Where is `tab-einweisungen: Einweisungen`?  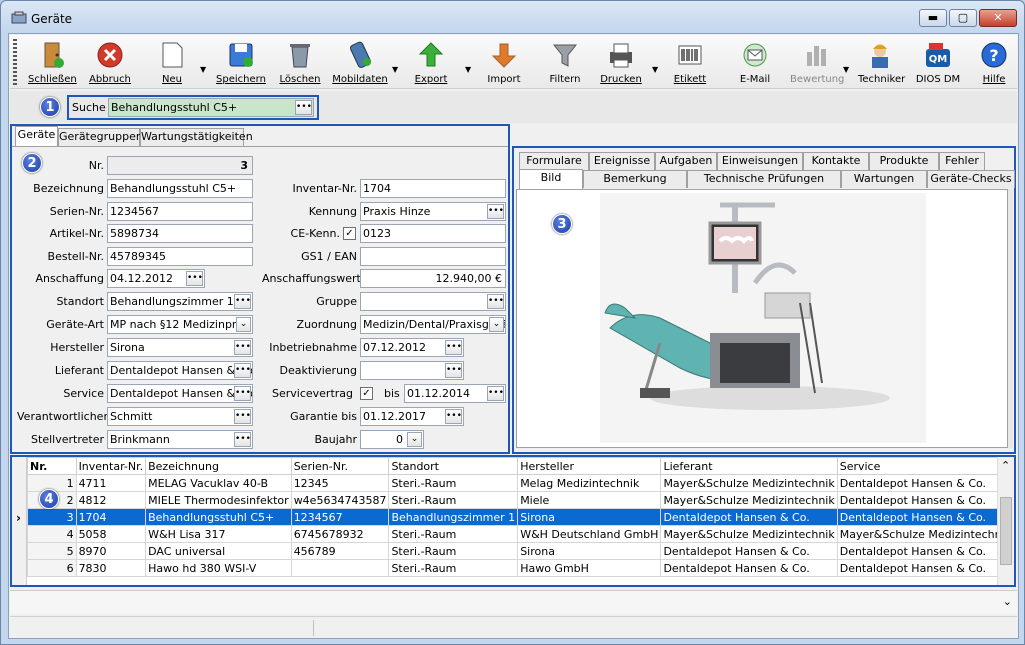 tab-einweisungen: Einweisungen is located at coordinates (760, 161).